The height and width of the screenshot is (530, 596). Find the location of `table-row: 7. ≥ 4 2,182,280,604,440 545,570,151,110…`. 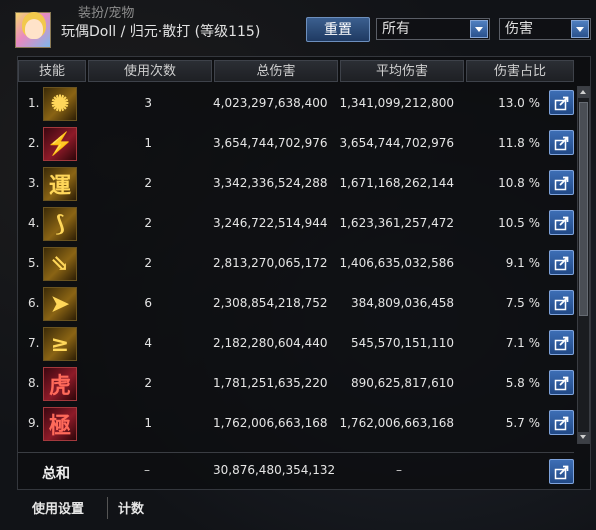

table-row: 7. ≥ 4 2,182,280,604,440 545,570,151,110… is located at coordinates (296, 344).